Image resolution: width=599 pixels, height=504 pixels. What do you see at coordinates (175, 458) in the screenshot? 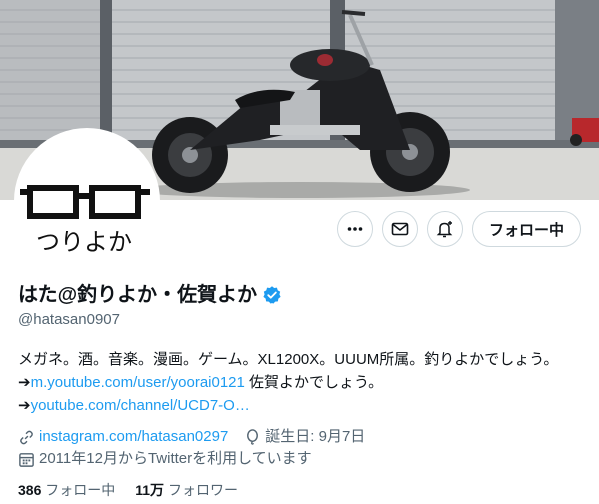
I see `joined-text: 2011年12月からTwitterを利用しています` at bounding box center [175, 458].